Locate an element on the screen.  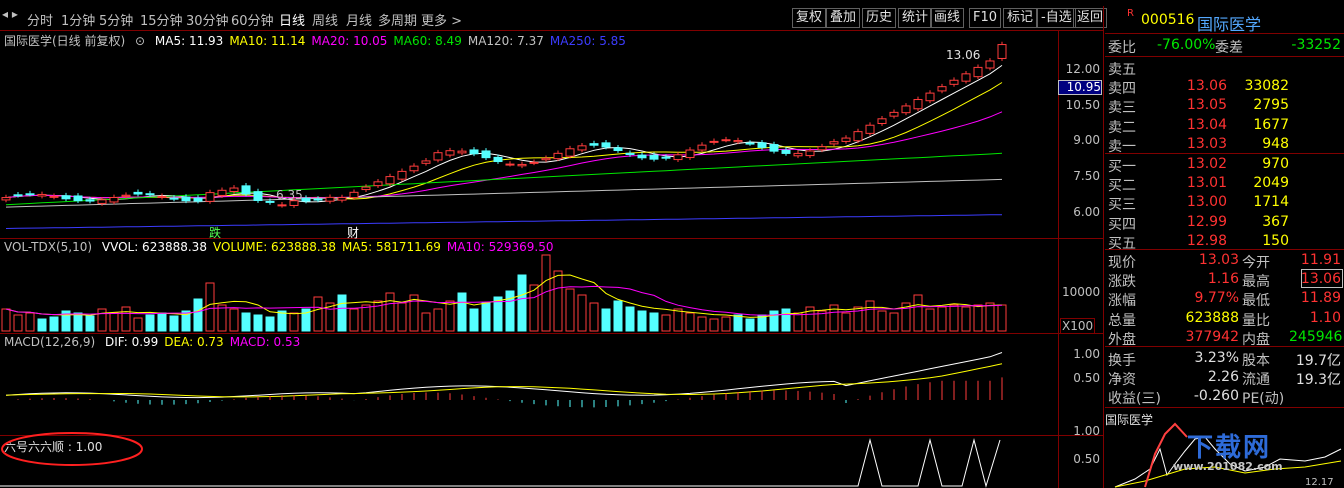
period-tab-4: 30分钟 is located at coordinates (207, 19).